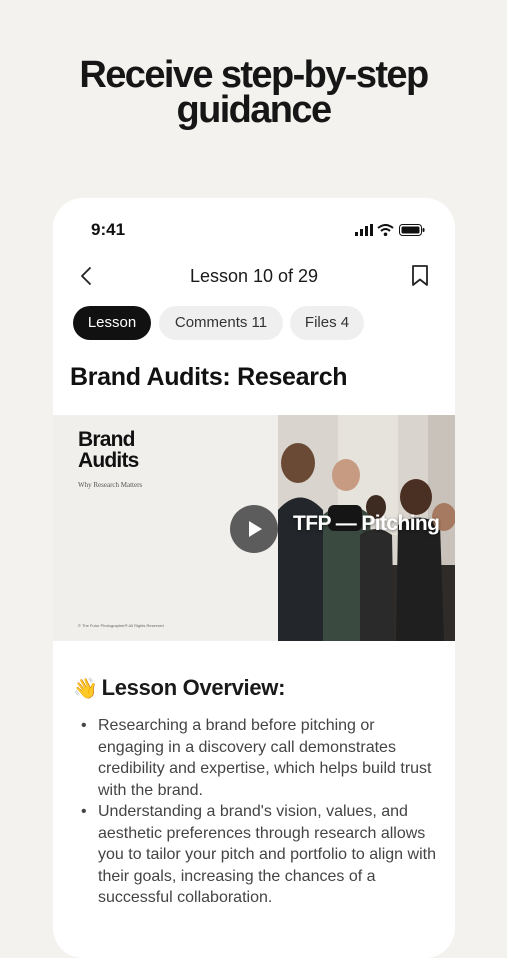  I want to click on bookmark-button, so click(420, 276).